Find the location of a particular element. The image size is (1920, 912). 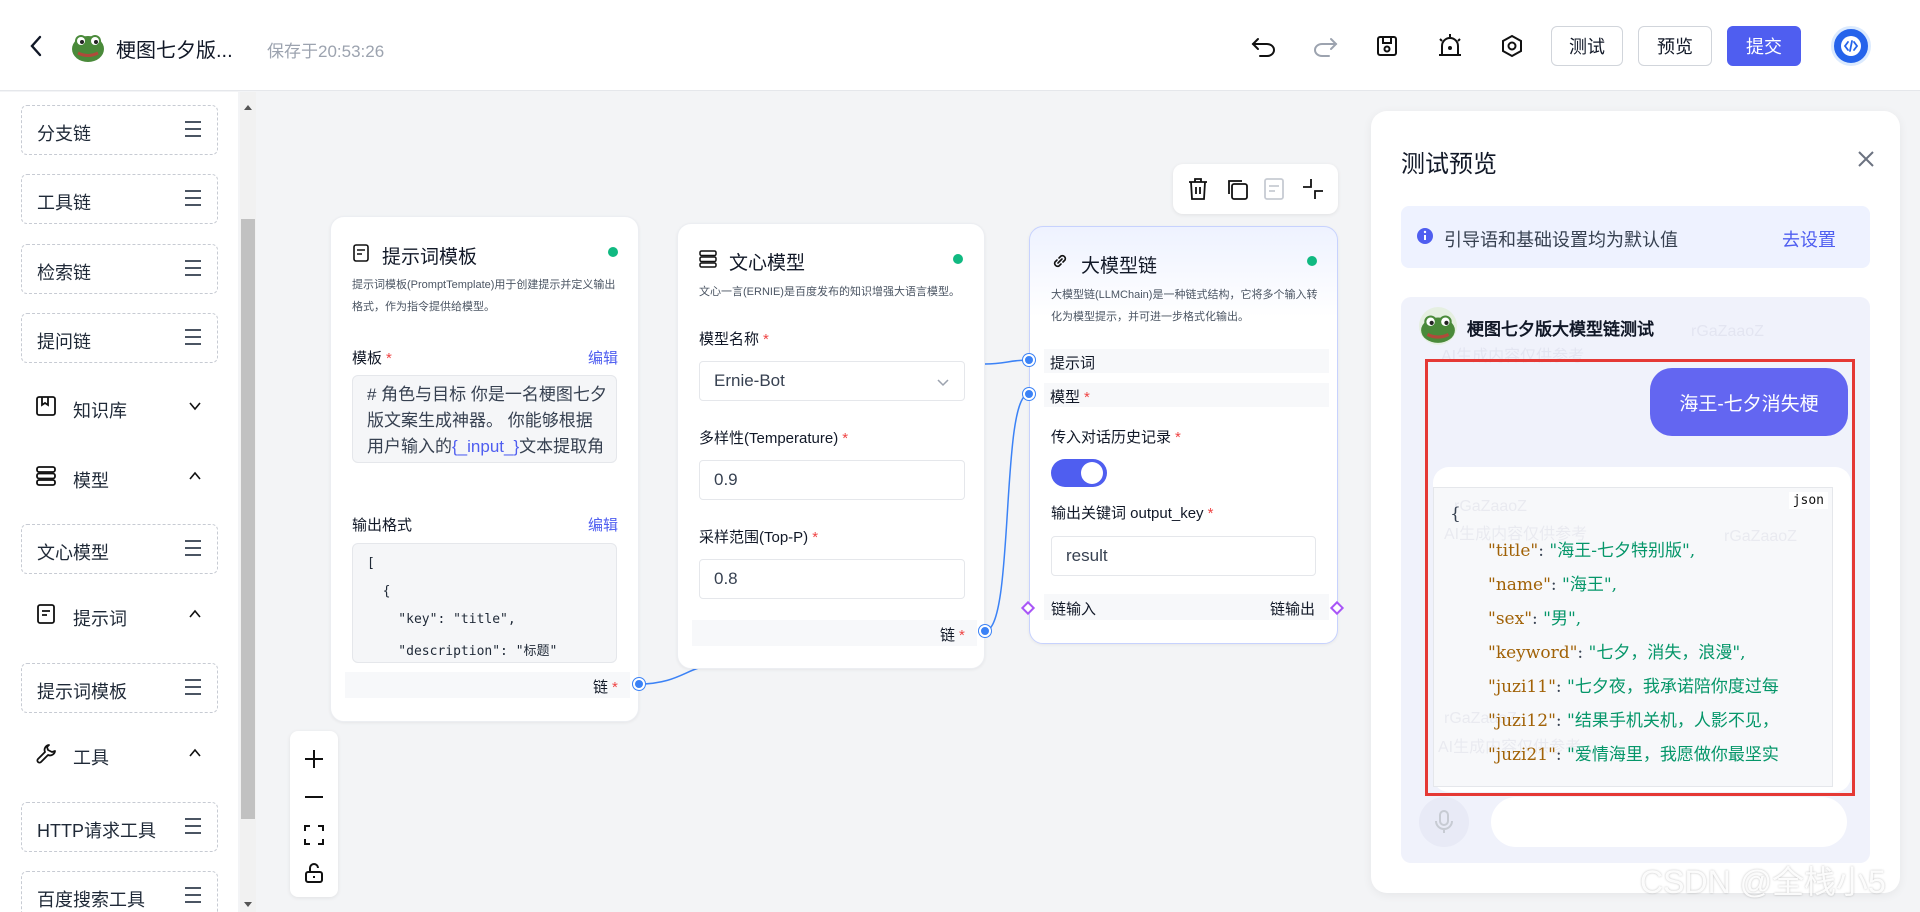

history-label: 传入对话历史记录 * is located at coordinates (1116, 437).